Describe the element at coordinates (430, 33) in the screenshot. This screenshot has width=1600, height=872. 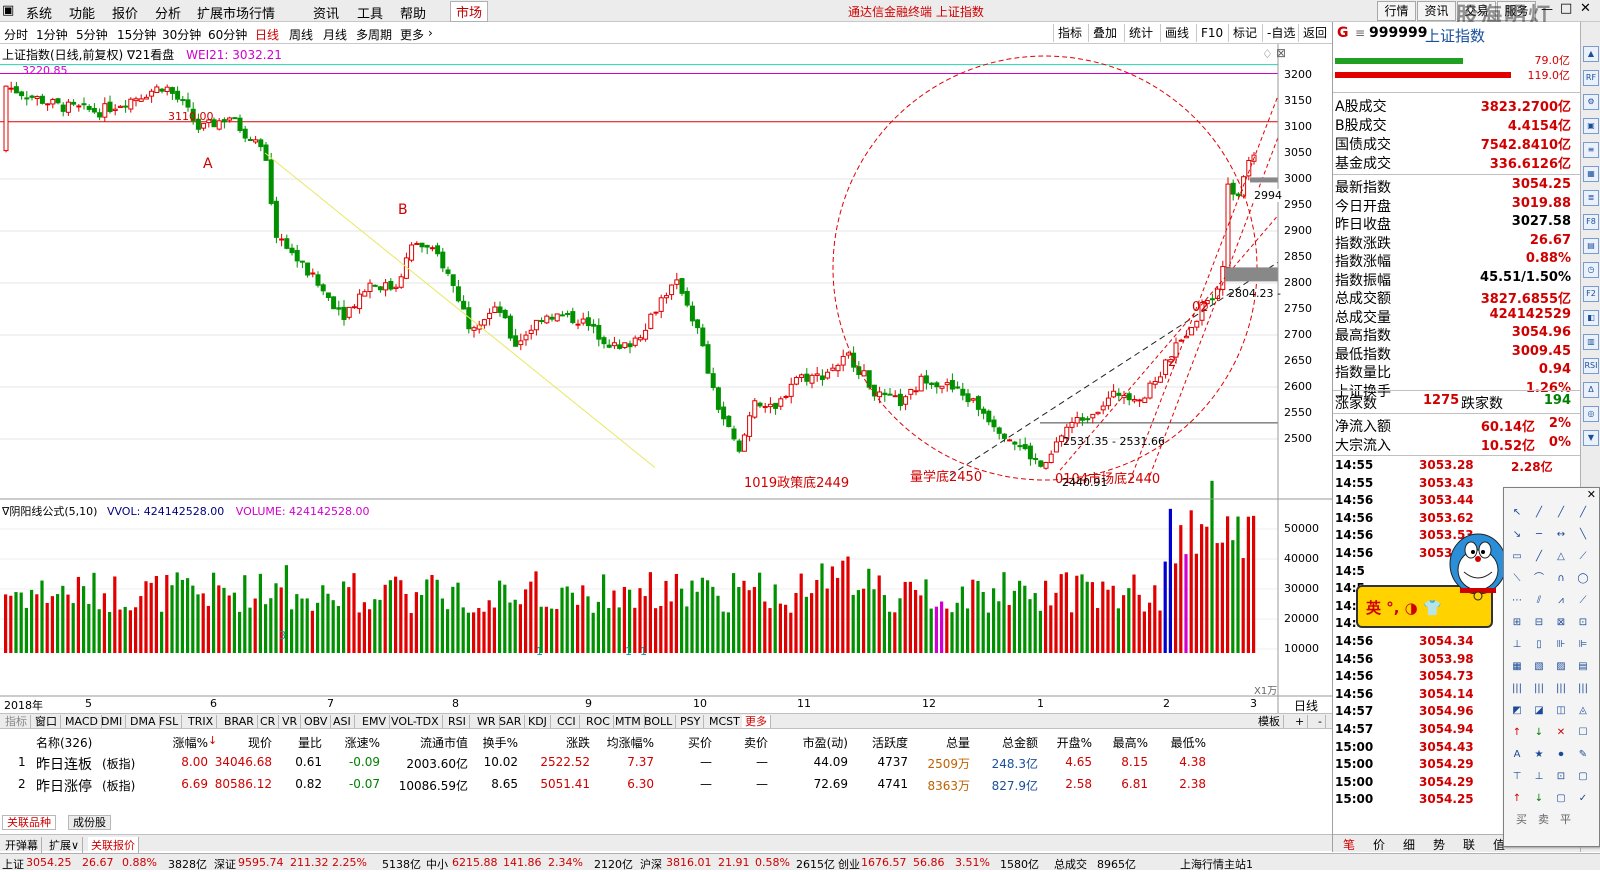
I see `chevron-right-icon: ›` at that location.